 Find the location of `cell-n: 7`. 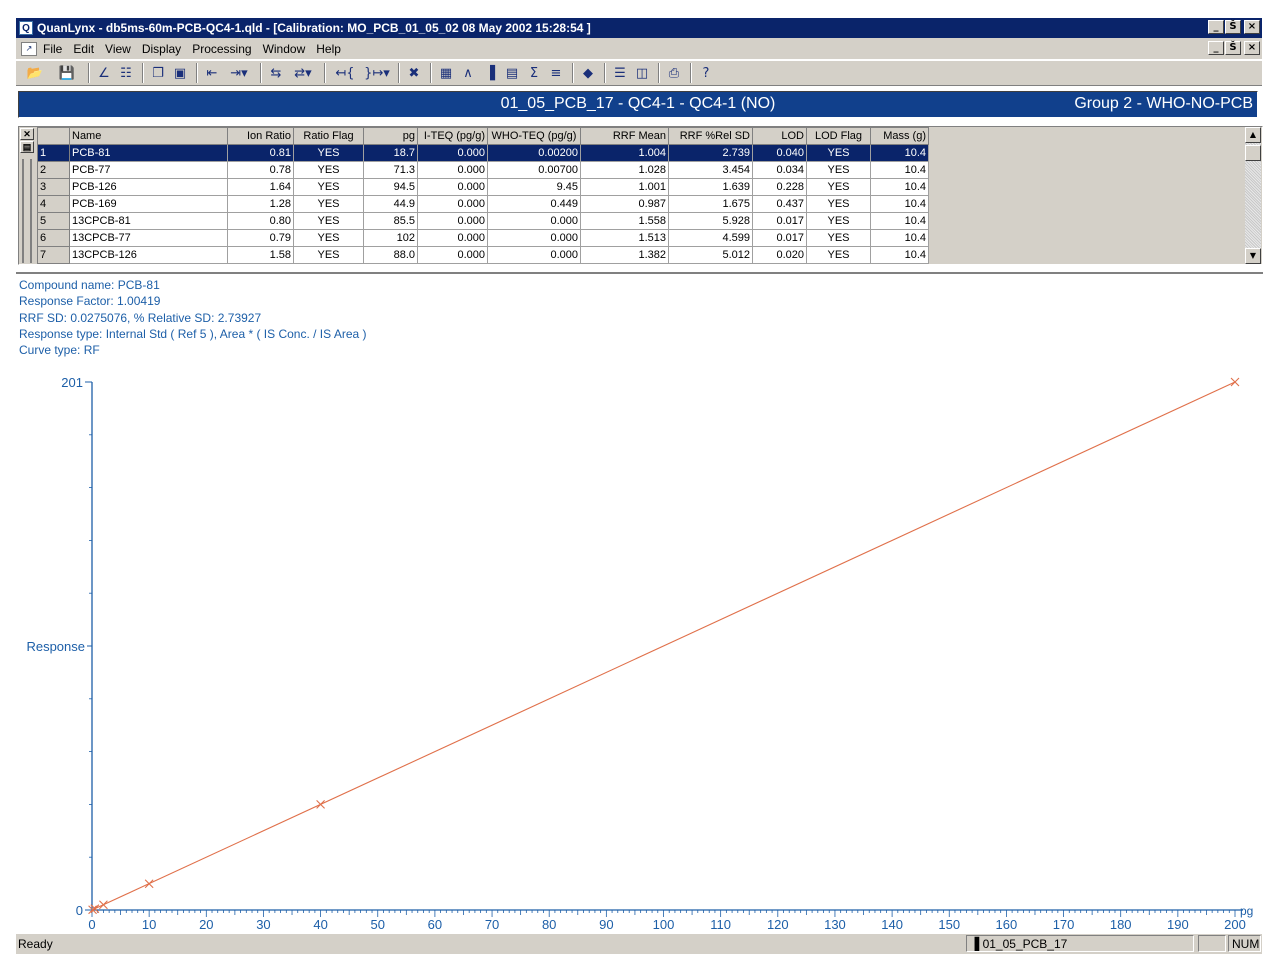

cell-n: 7 is located at coordinates (53, 255).